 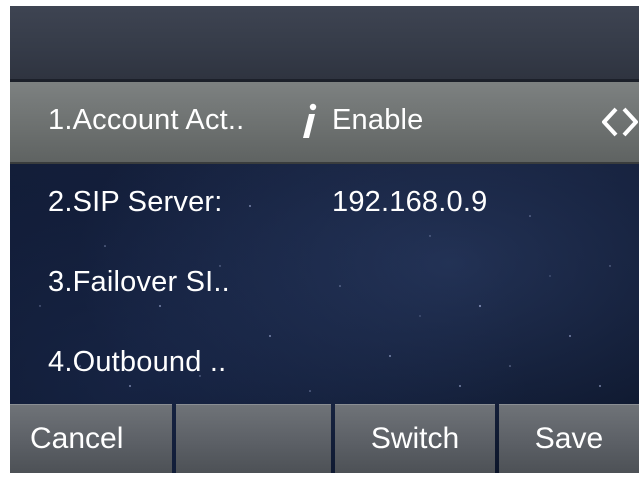 I want to click on menu-item-label: 4.Outbound .., so click(x=137, y=362).